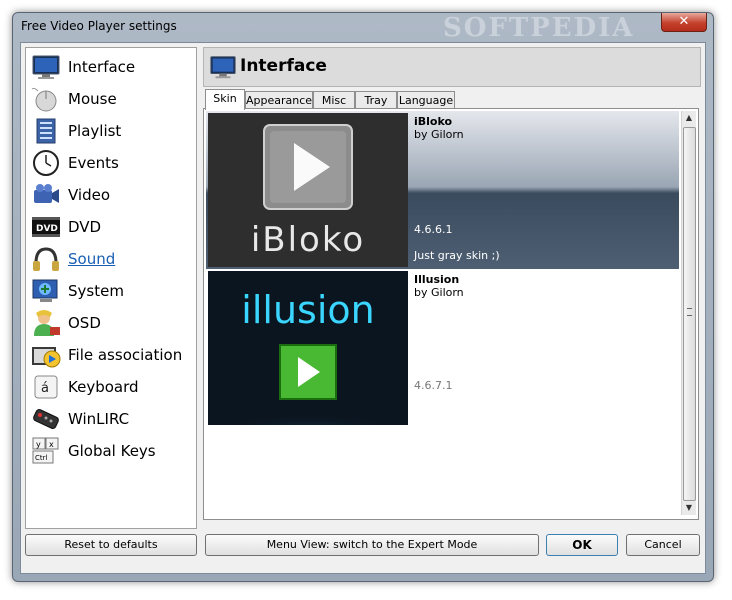 Image resolution: width=732 pixels, height=600 pixels. Describe the element at coordinates (99, 419) in the screenshot. I see `sidebar-item-label: WinLIRC` at that location.